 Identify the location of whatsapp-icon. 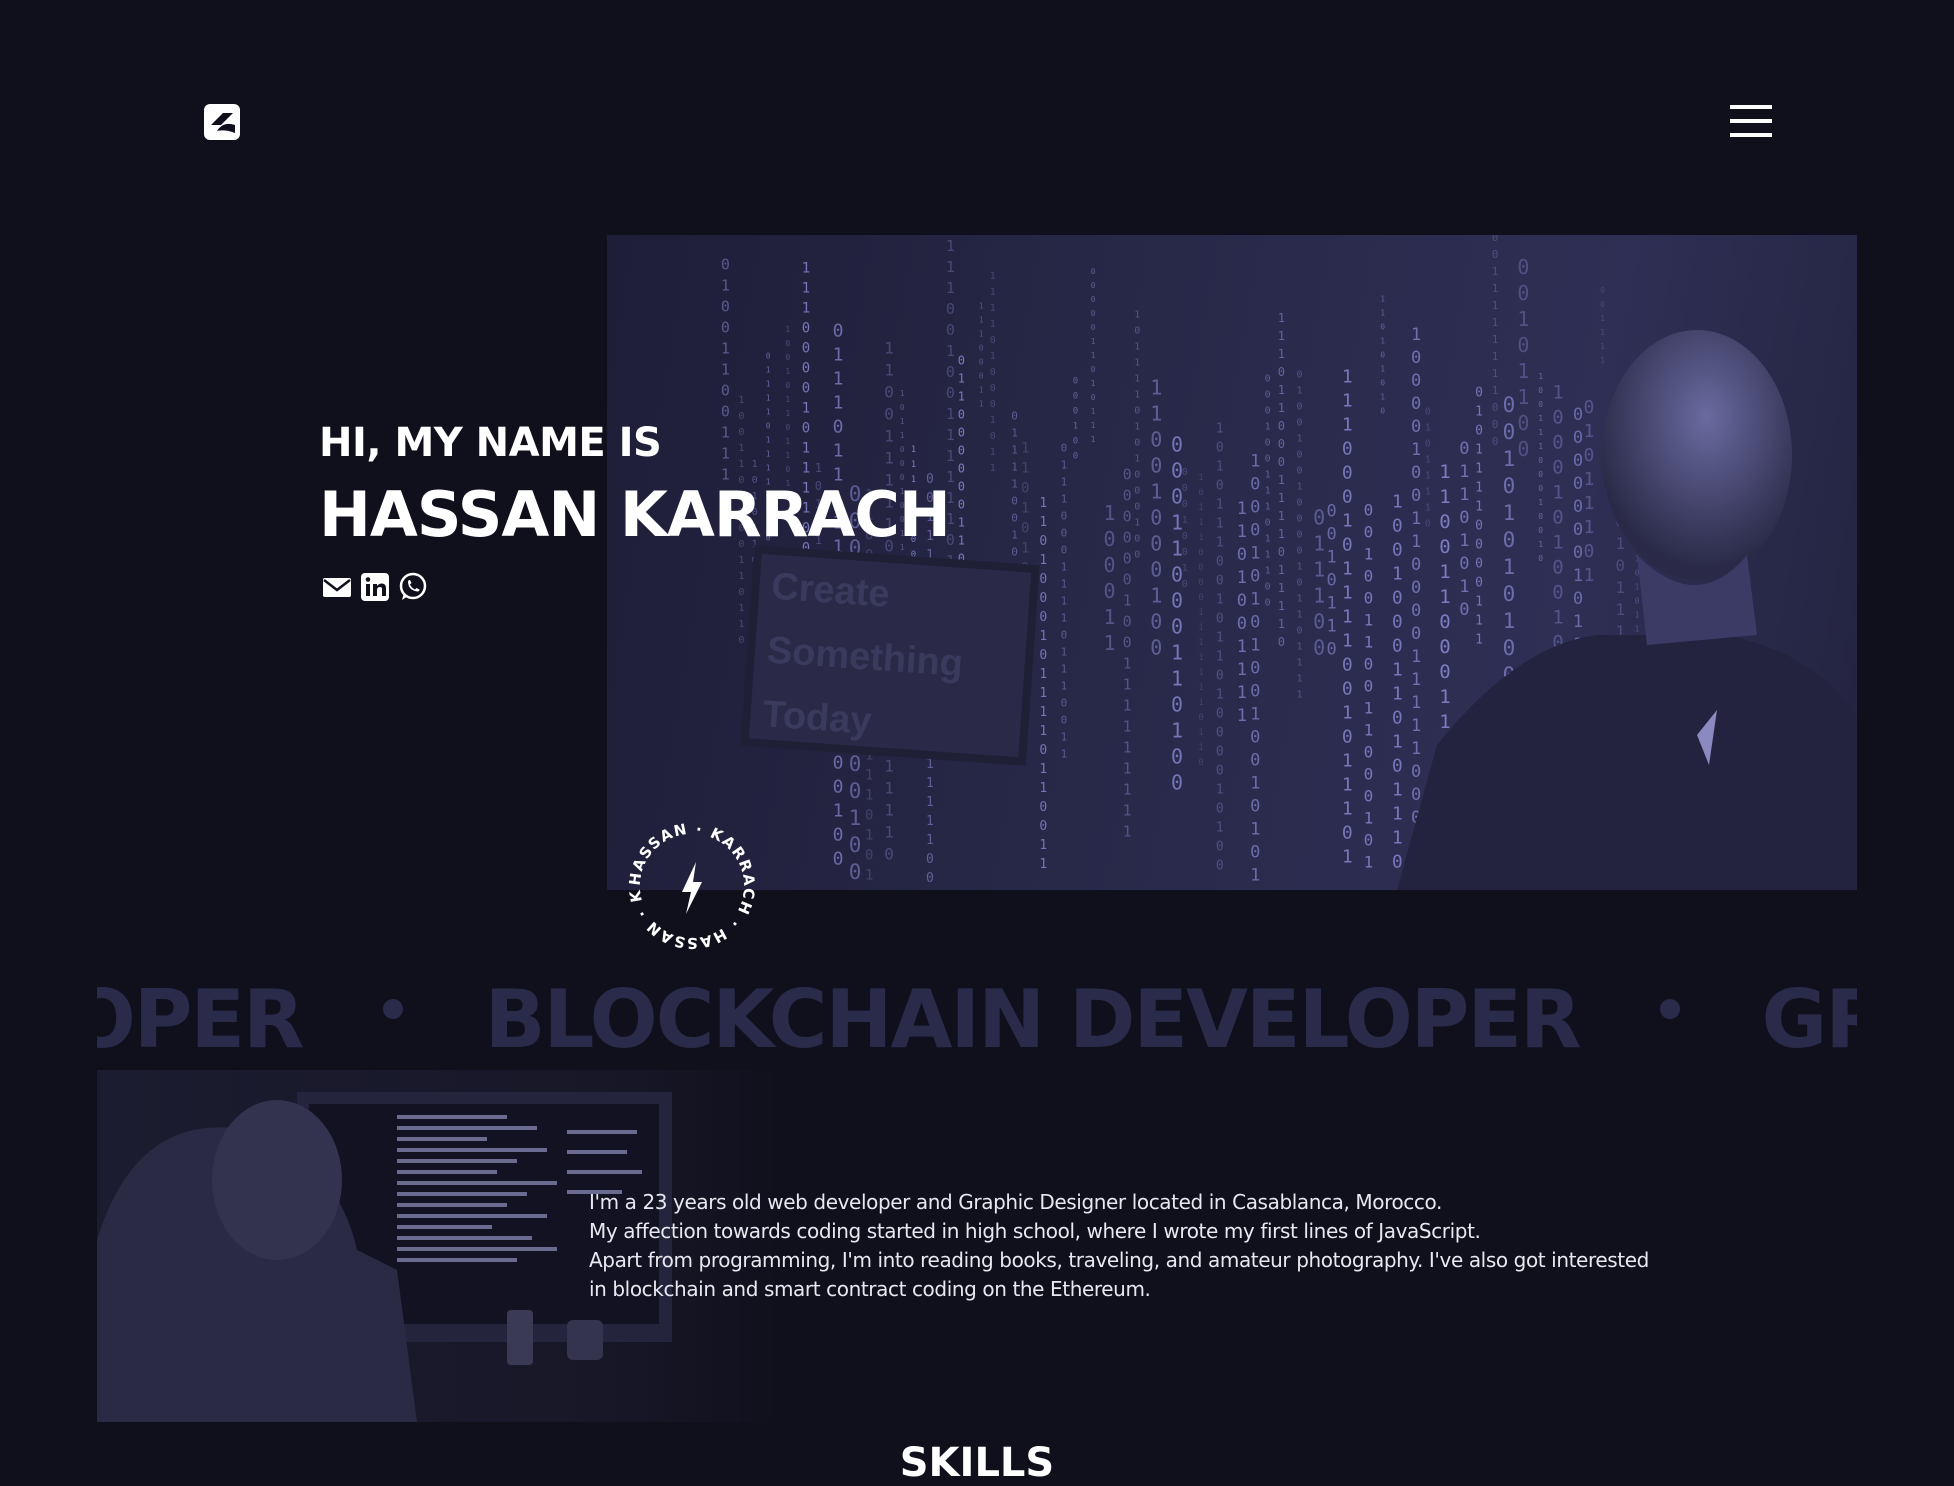
(413, 587).